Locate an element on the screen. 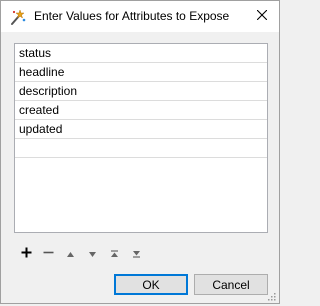  arrow-down-icon is located at coordinates (92, 254).